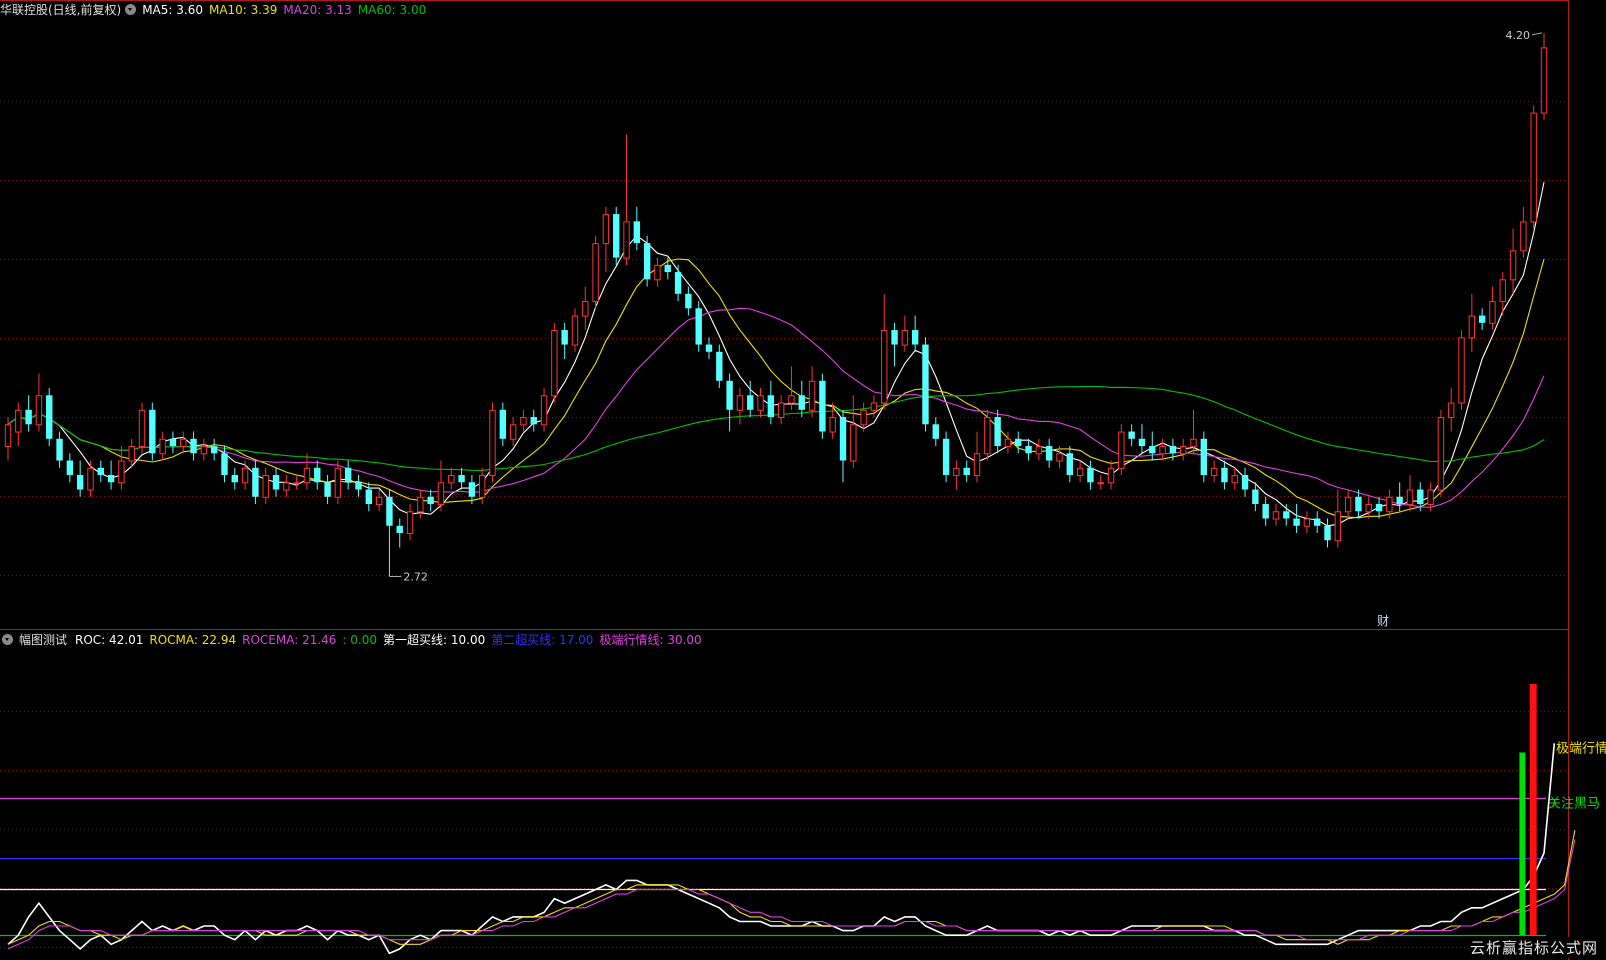 The height and width of the screenshot is (960, 1606). What do you see at coordinates (43, 640) in the screenshot?
I see `sub-panel-title: 幅图测试` at bounding box center [43, 640].